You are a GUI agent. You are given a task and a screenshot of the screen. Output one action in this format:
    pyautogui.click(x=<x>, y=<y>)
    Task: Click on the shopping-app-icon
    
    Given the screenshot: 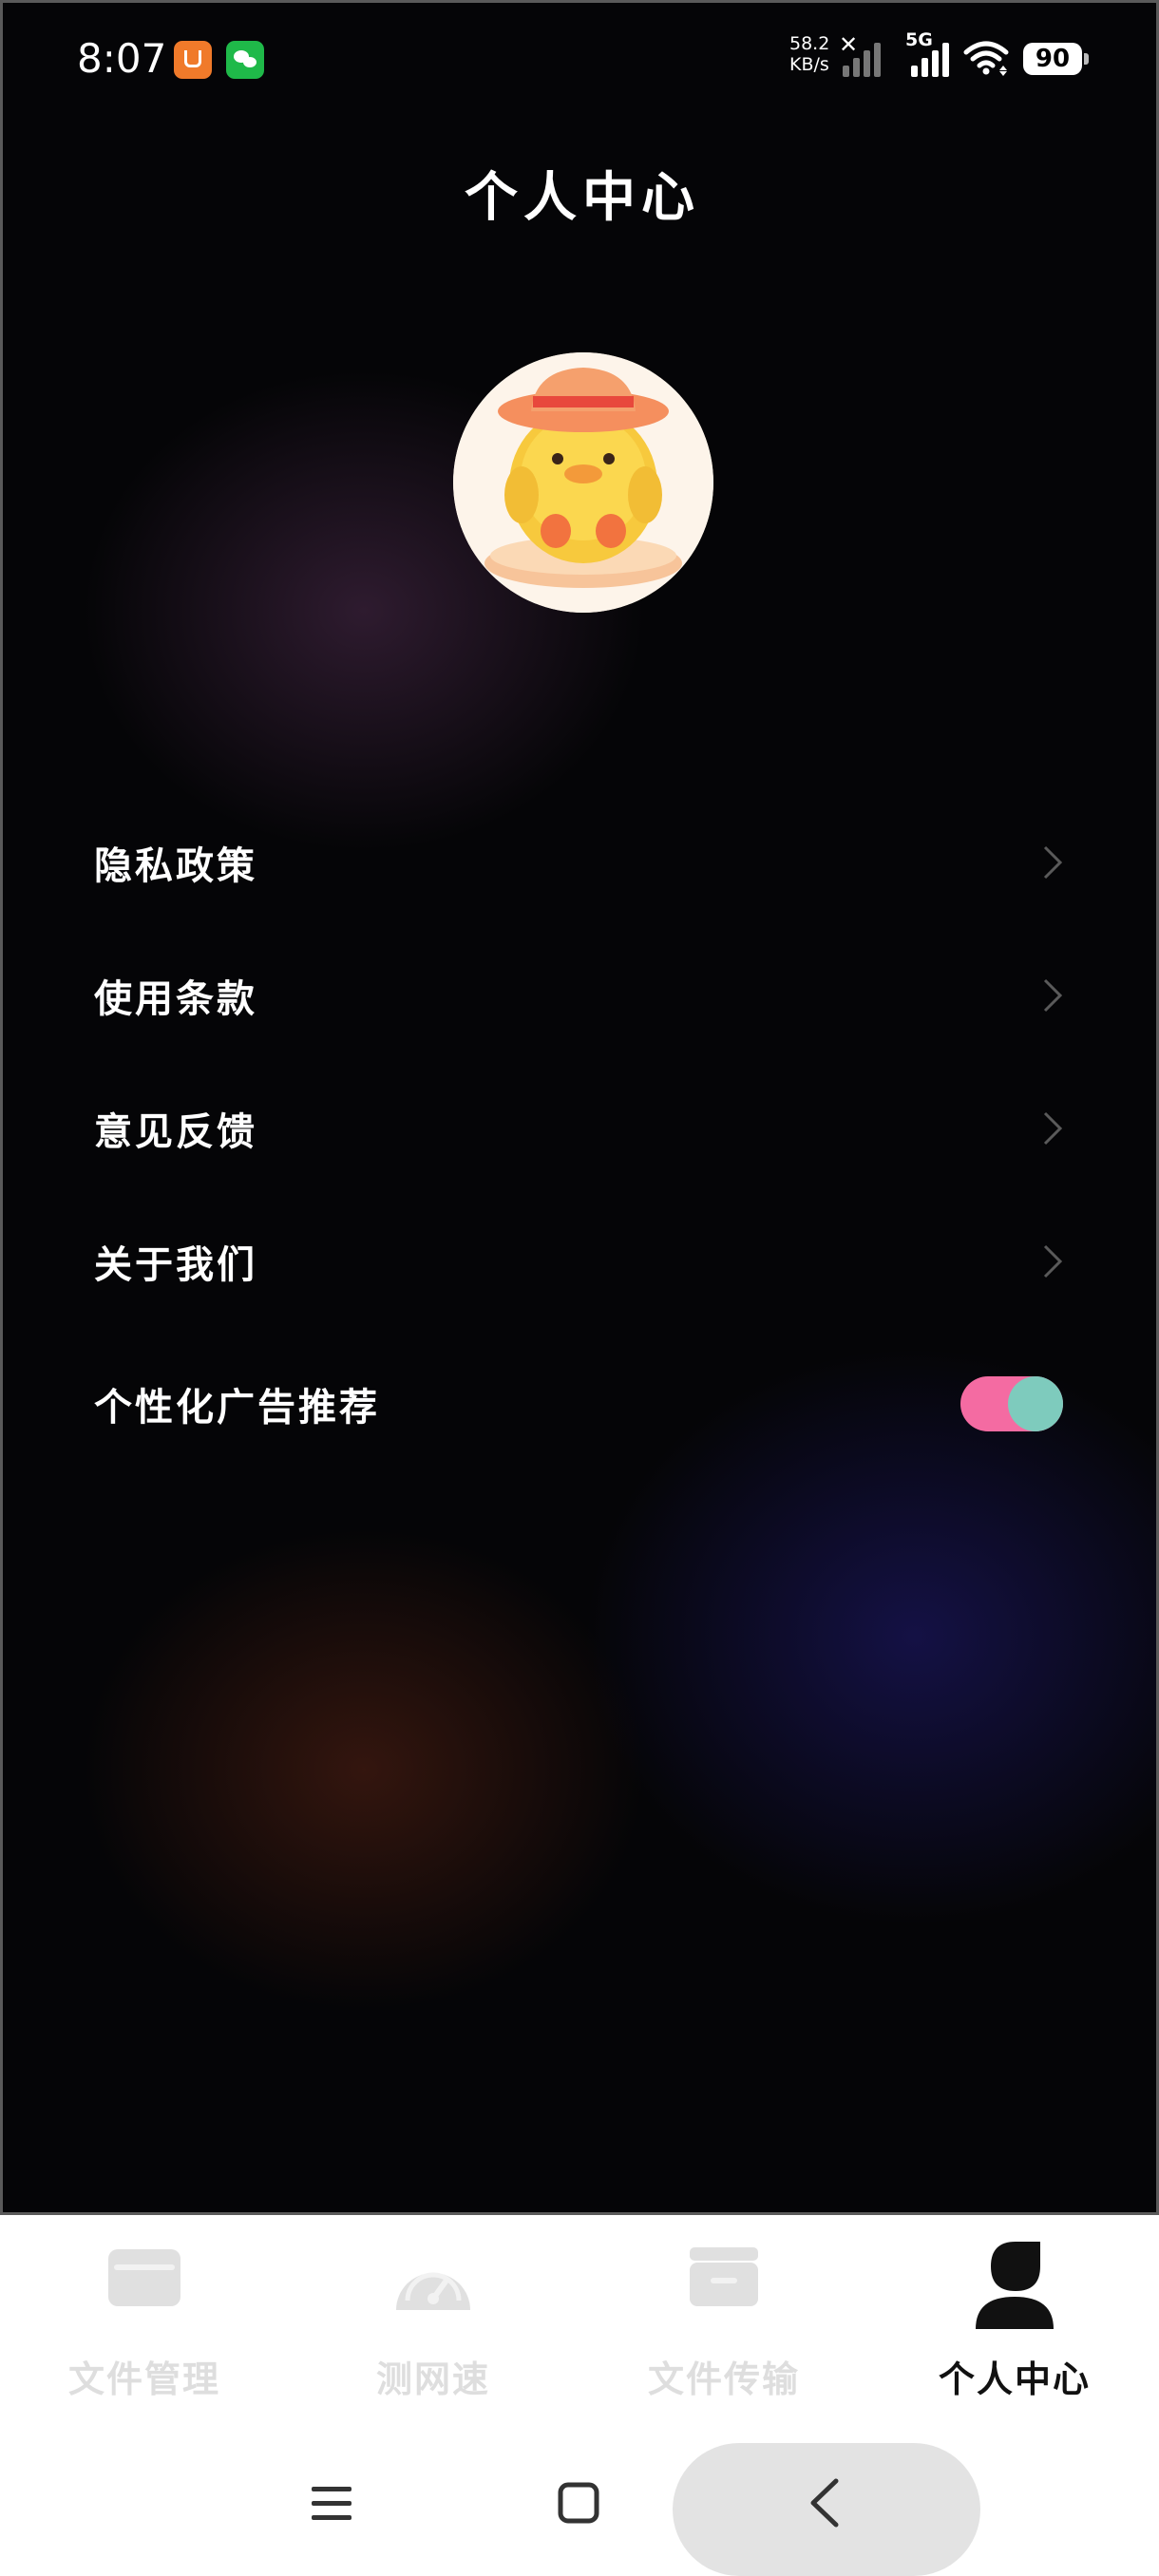 What is the action you would take?
    pyautogui.click(x=193, y=60)
    